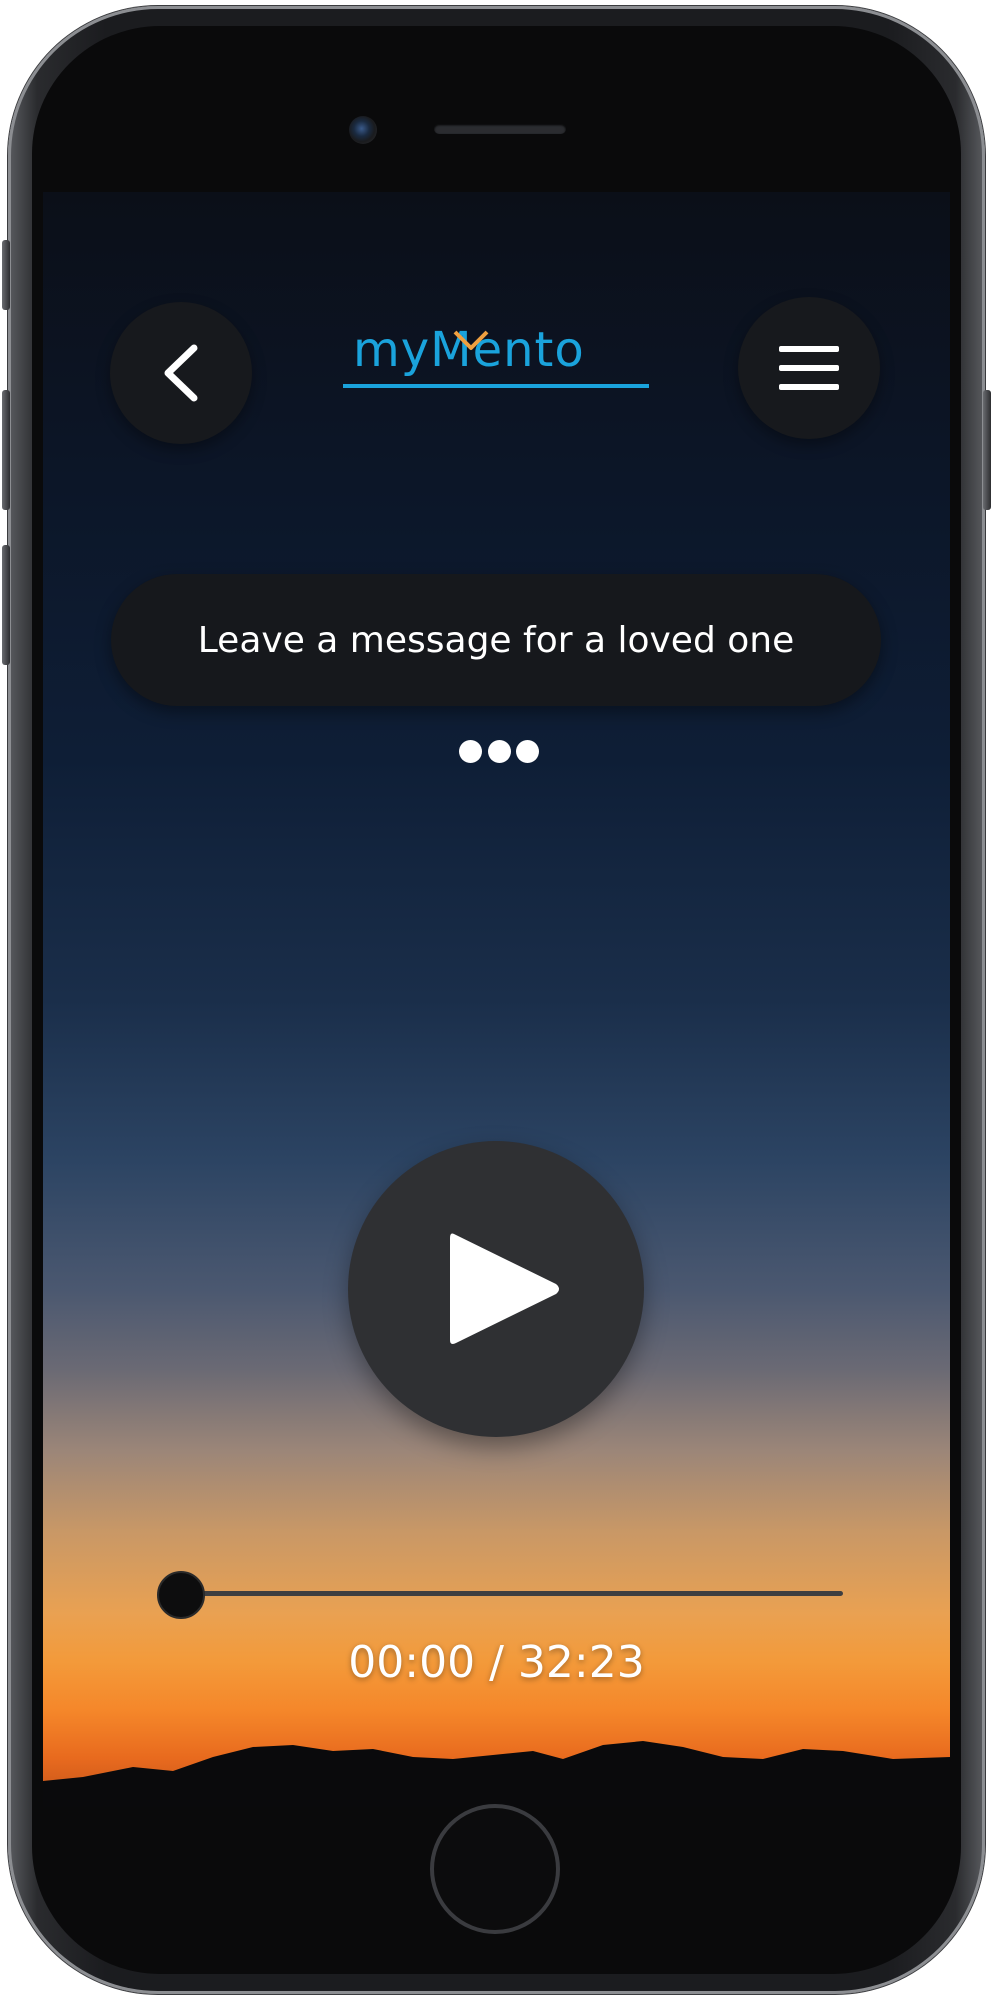  Describe the element at coordinates (504, 1288) in the screenshot. I see `play-icon` at that location.